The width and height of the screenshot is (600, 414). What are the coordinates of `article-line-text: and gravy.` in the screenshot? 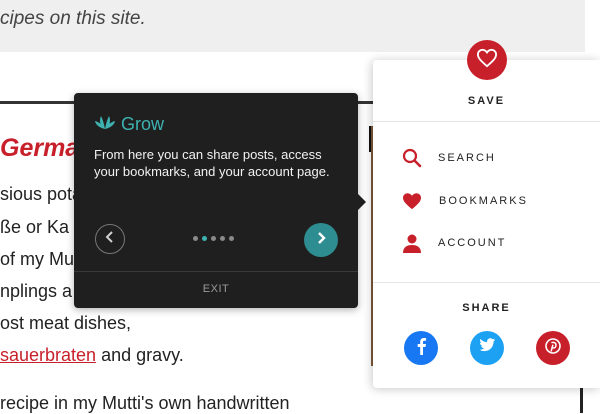 It's located at (140, 355).